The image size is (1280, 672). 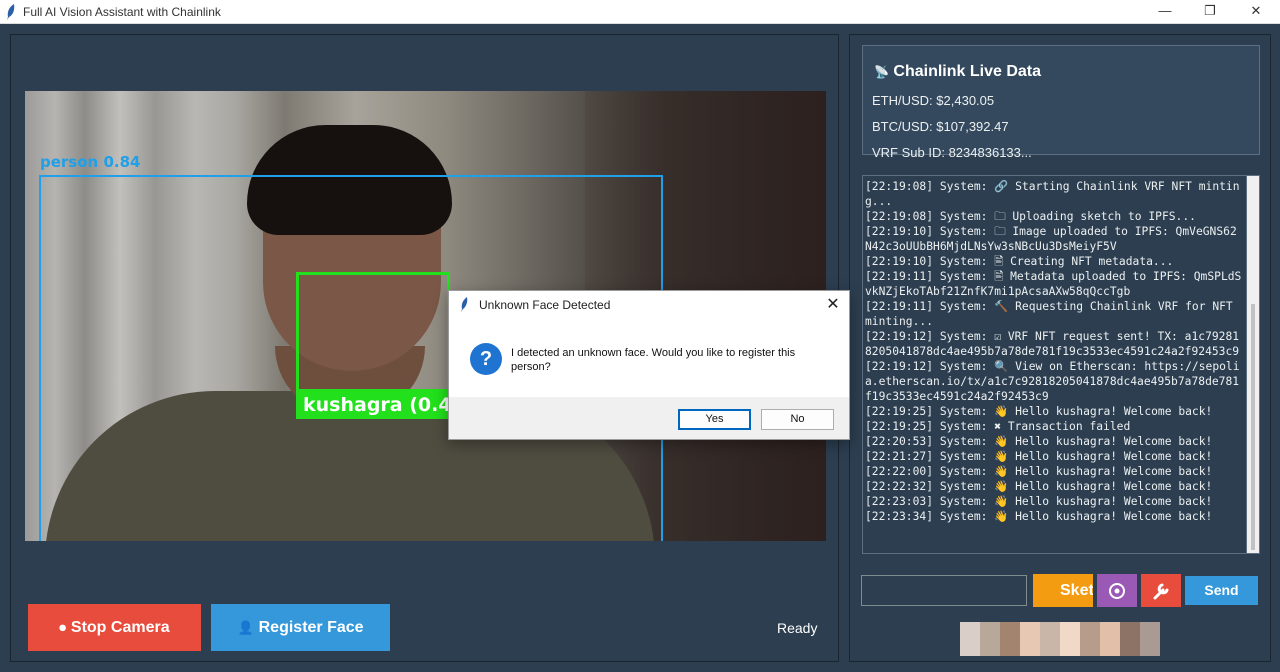 I want to click on register-face-label: Register Face, so click(x=311, y=627).